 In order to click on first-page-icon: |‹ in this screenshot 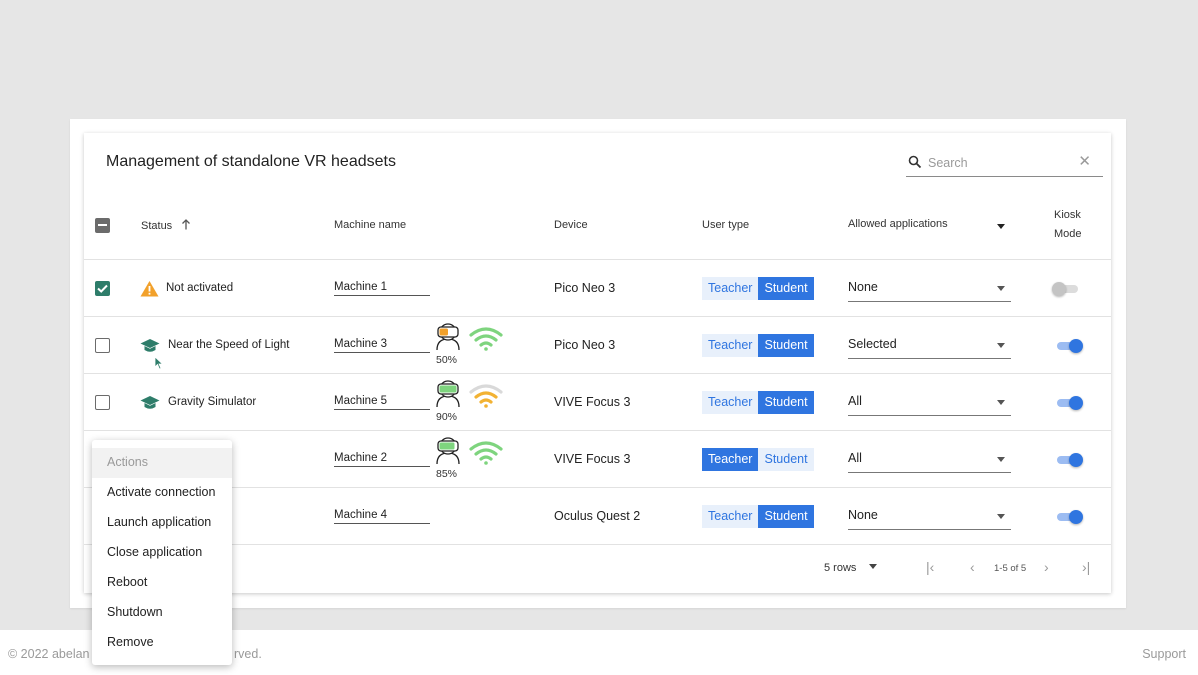, I will do `click(930, 567)`.